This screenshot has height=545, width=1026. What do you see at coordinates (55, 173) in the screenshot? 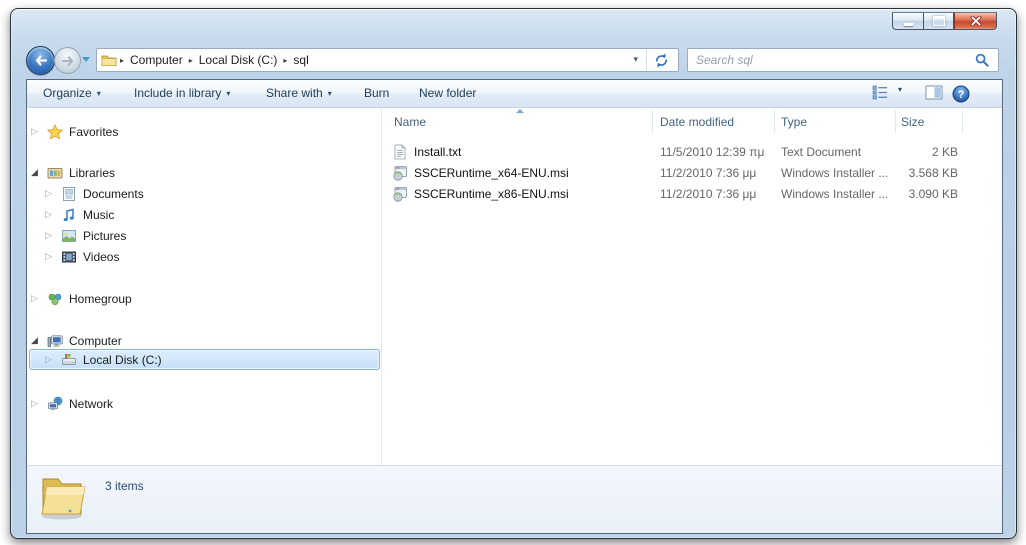
I see `libraries-icon` at bounding box center [55, 173].